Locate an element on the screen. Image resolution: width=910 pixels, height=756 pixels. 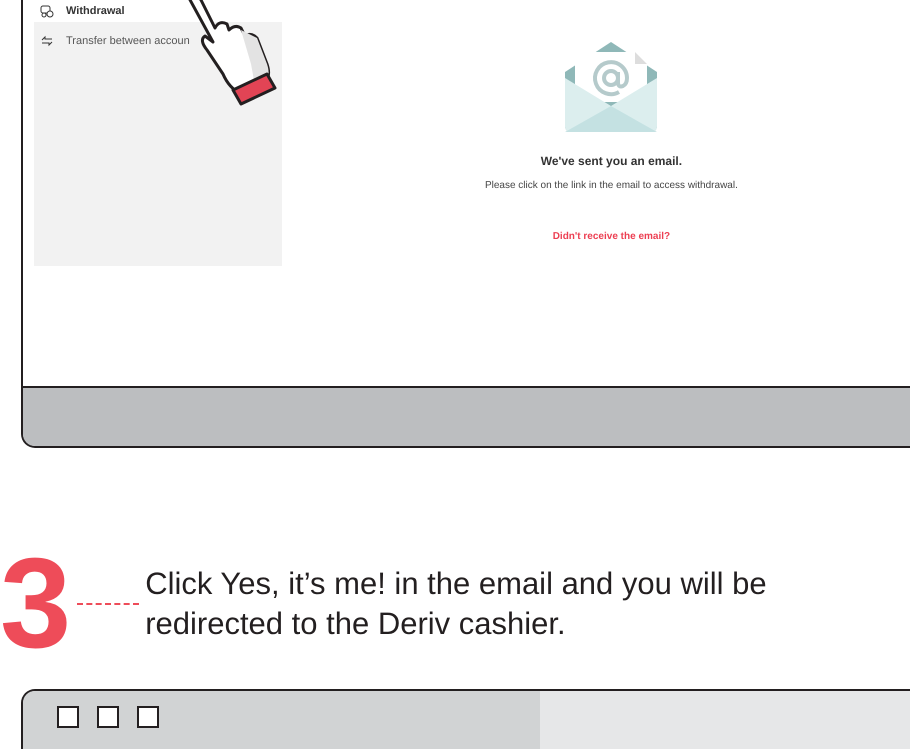
resend-email-link: Didn't receive the email? is located at coordinates (611, 236).